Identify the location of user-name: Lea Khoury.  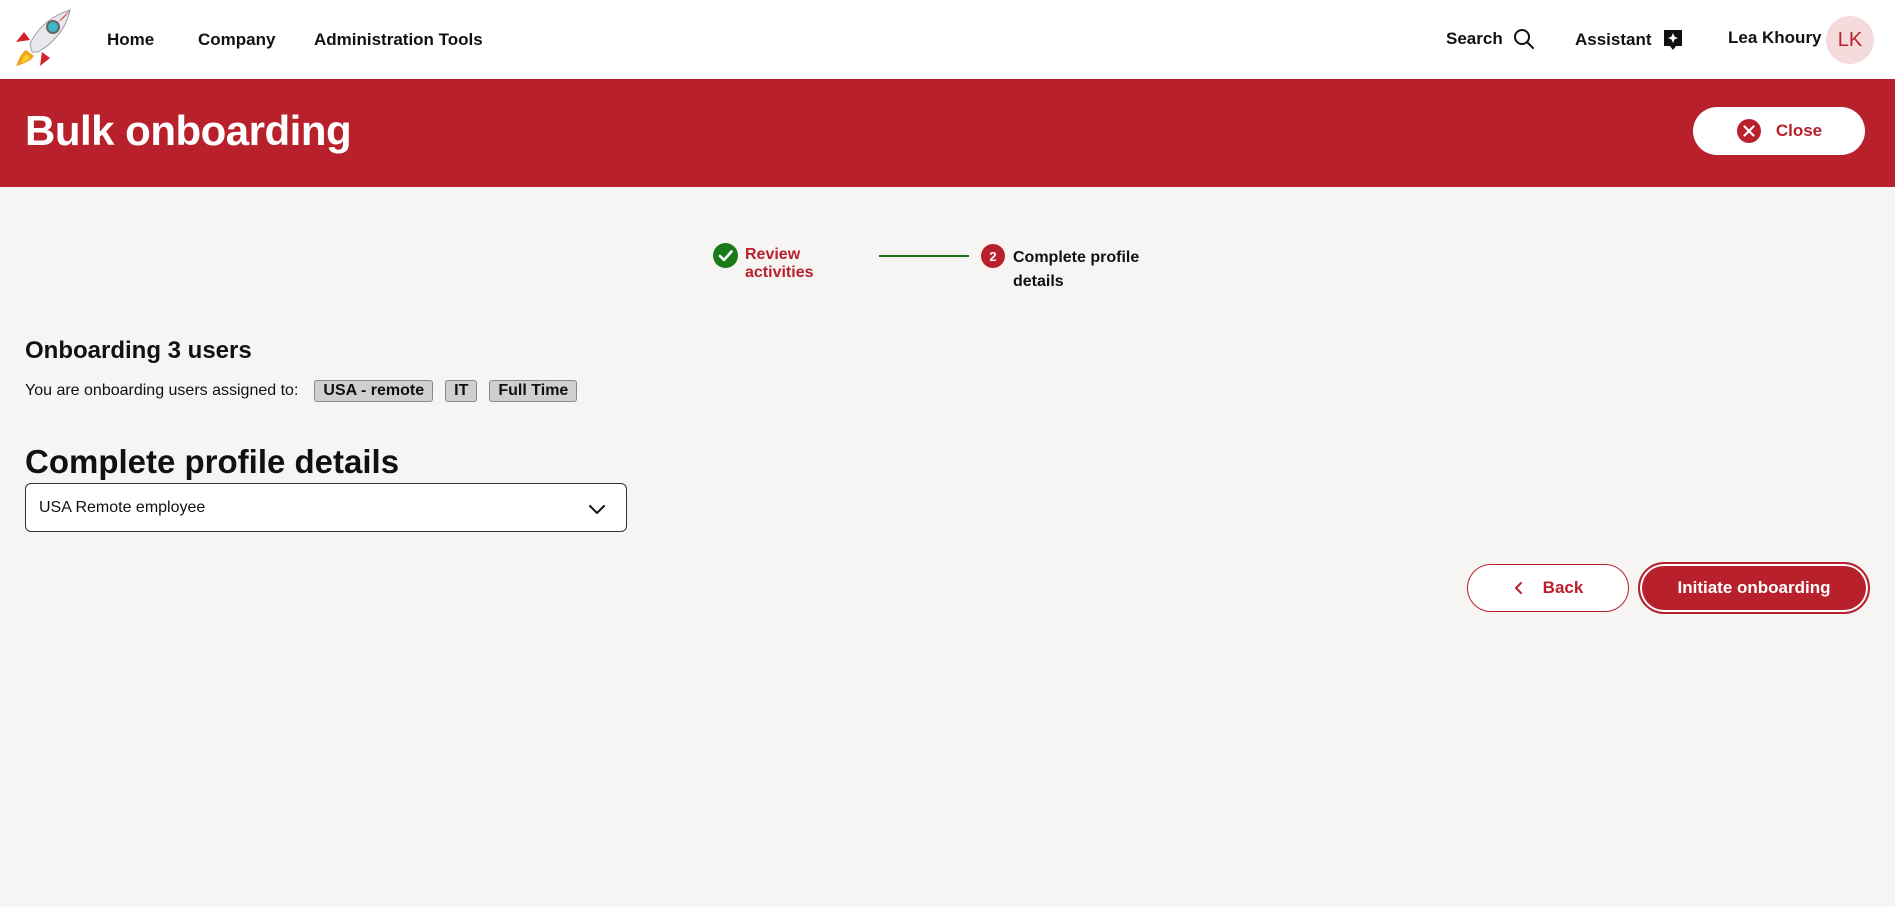
(1775, 38).